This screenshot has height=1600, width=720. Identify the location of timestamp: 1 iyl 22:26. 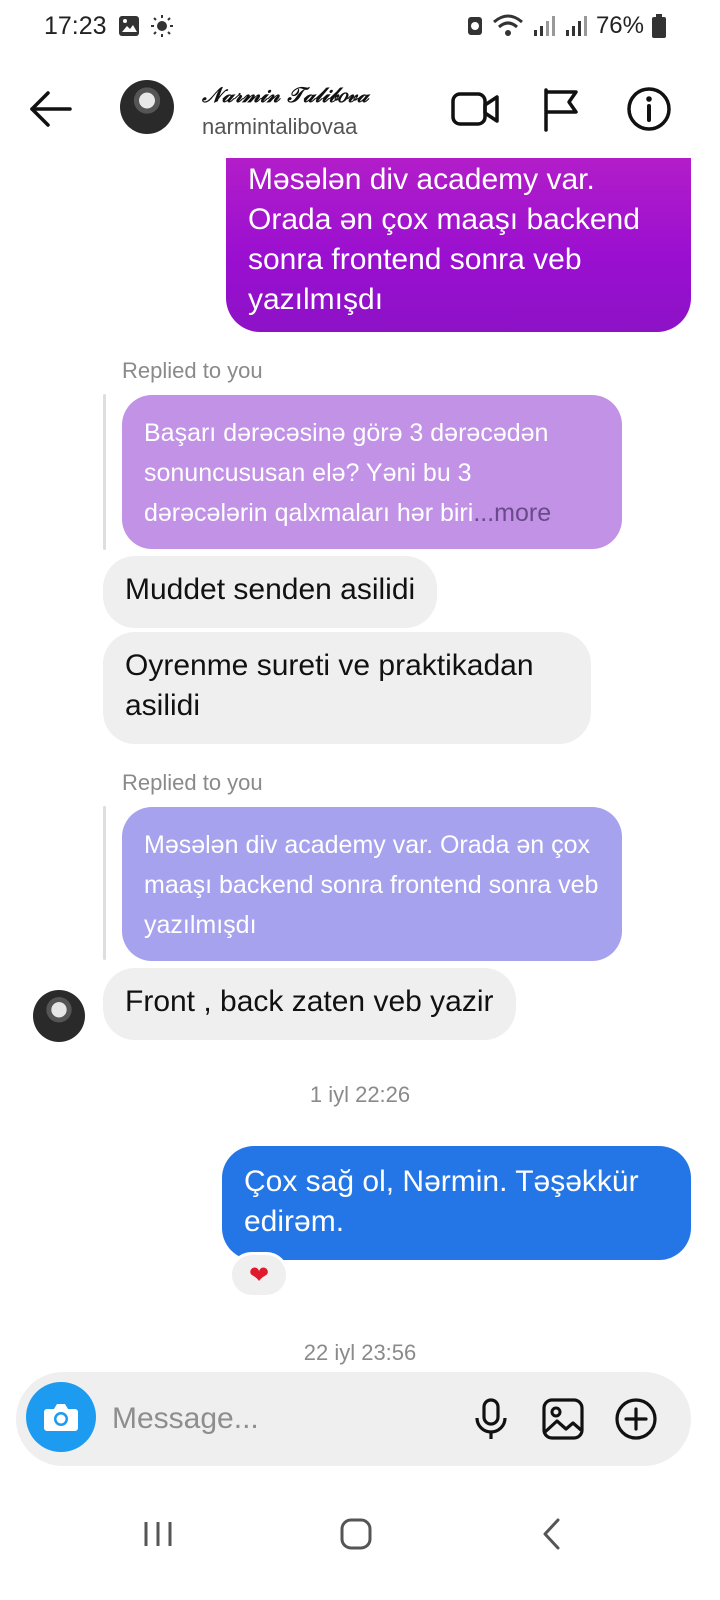
(360, 1094).